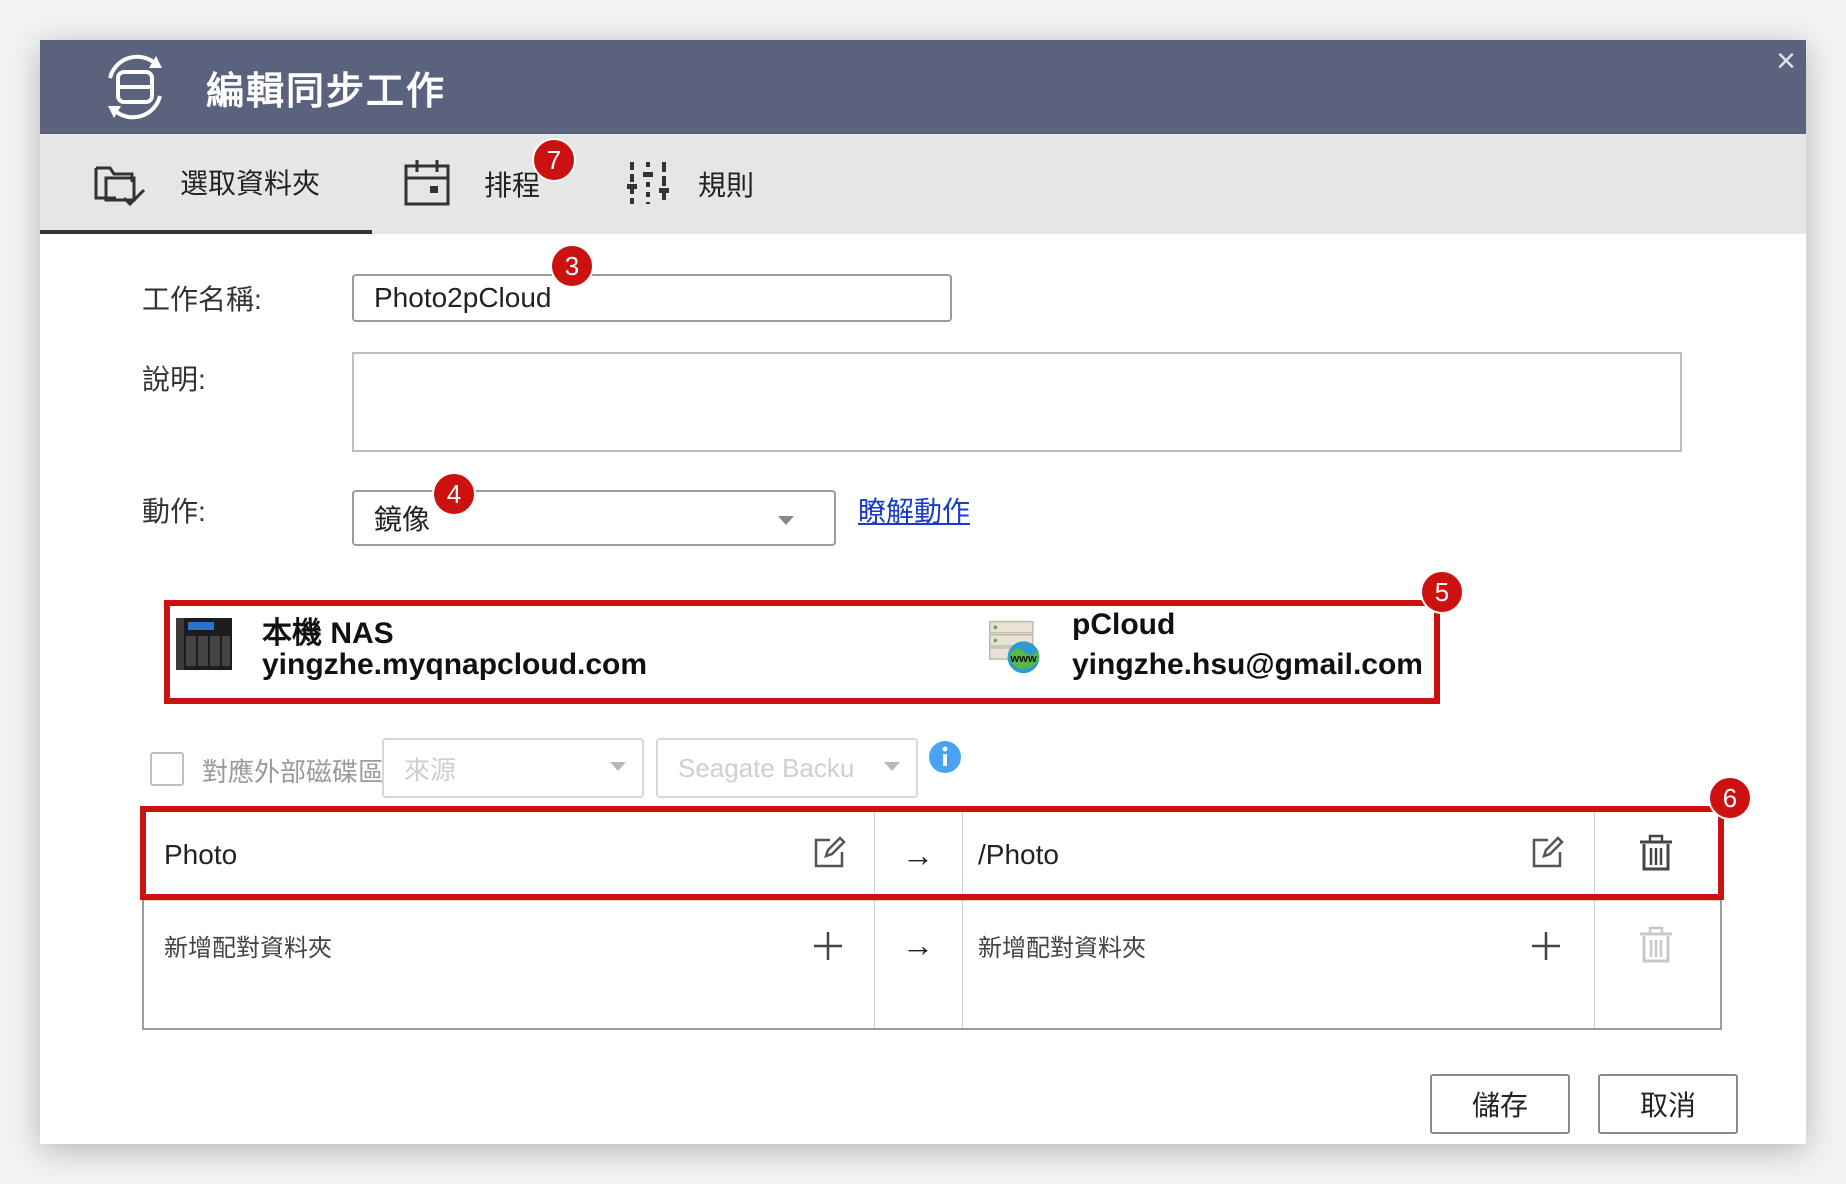  What do you see at coordinates (1442, 592) in the screenshot?
I see `annotation-badge-5: 5` at bounding box center [1442, 592].